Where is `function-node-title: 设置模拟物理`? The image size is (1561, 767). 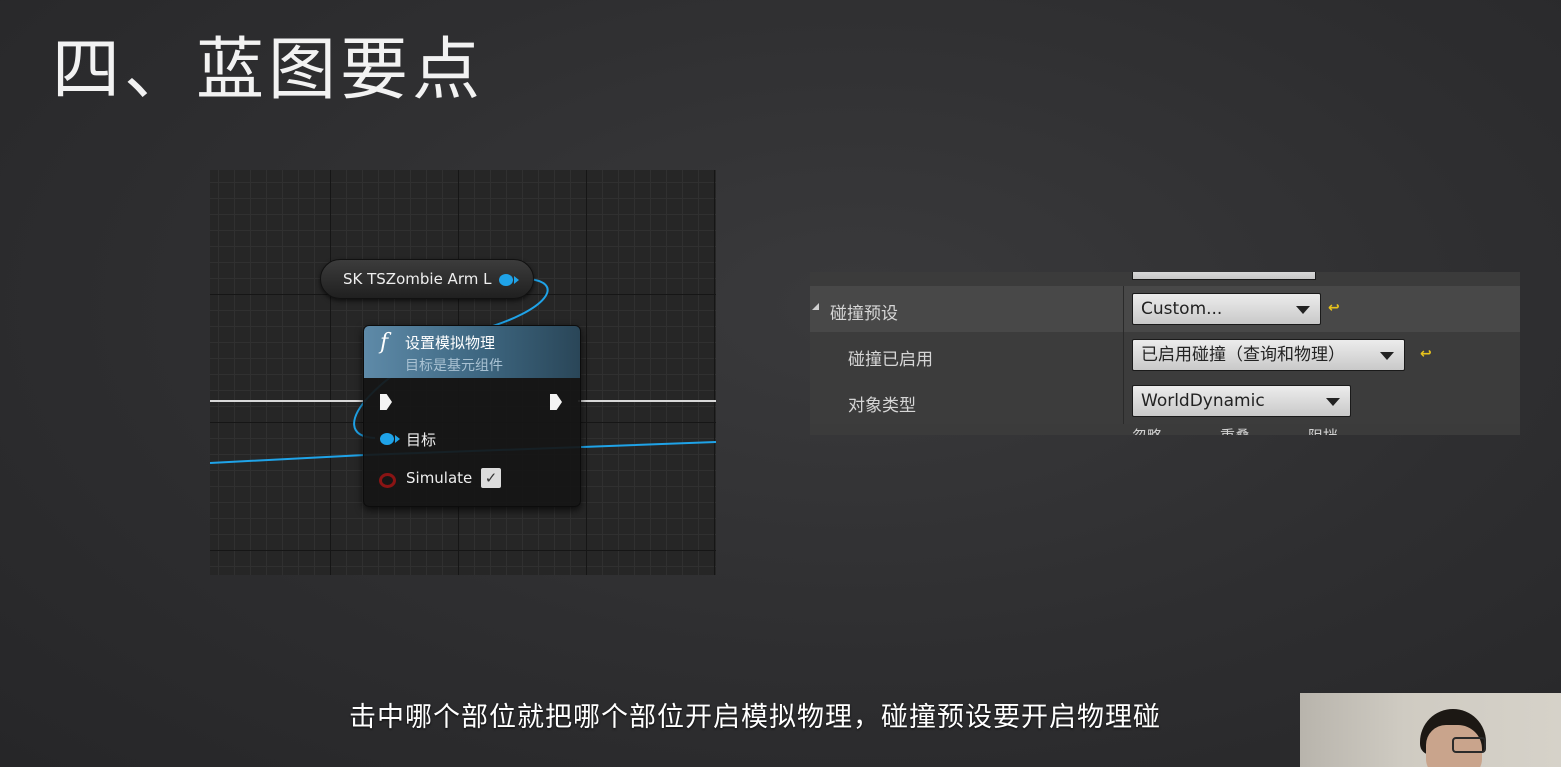 function-node-title: 设置模拟物理 is located at coordinates (450, 343).